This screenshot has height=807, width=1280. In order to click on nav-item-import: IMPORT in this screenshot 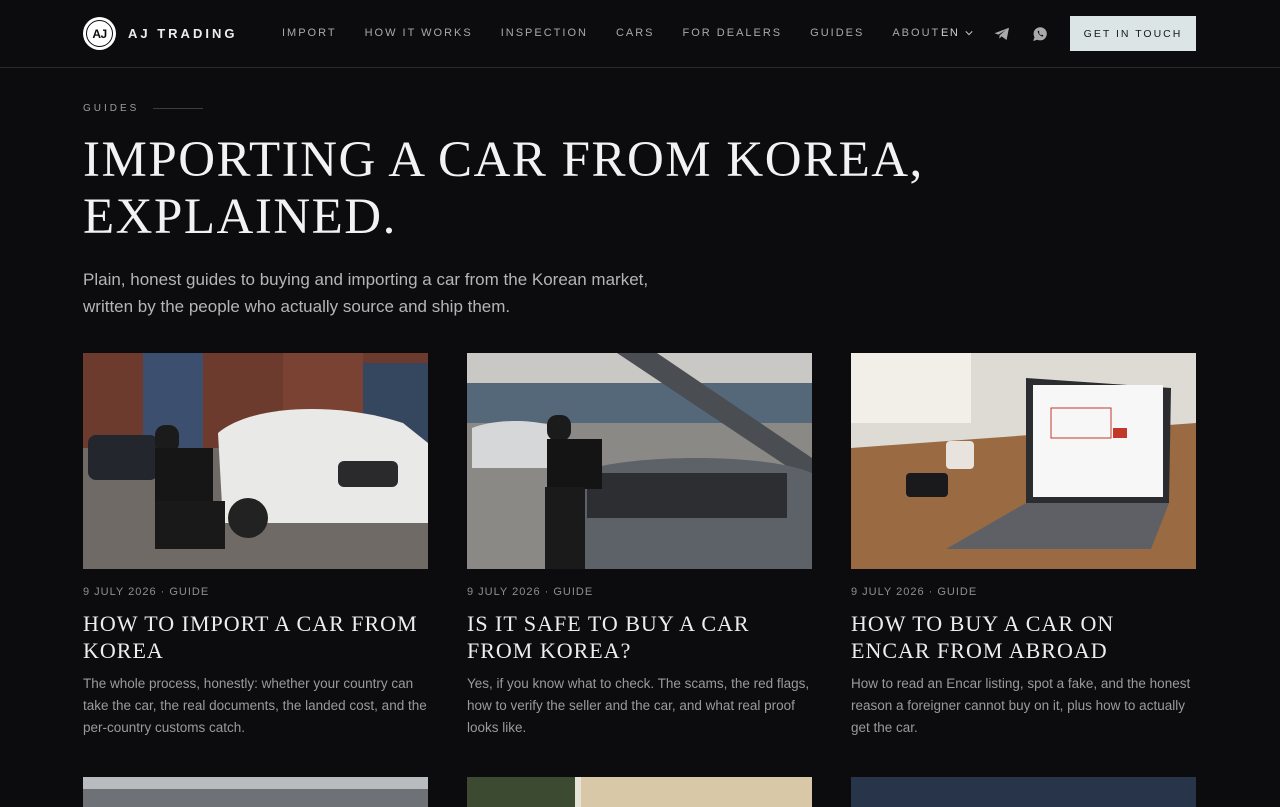, I will do `click(309, 33)`.